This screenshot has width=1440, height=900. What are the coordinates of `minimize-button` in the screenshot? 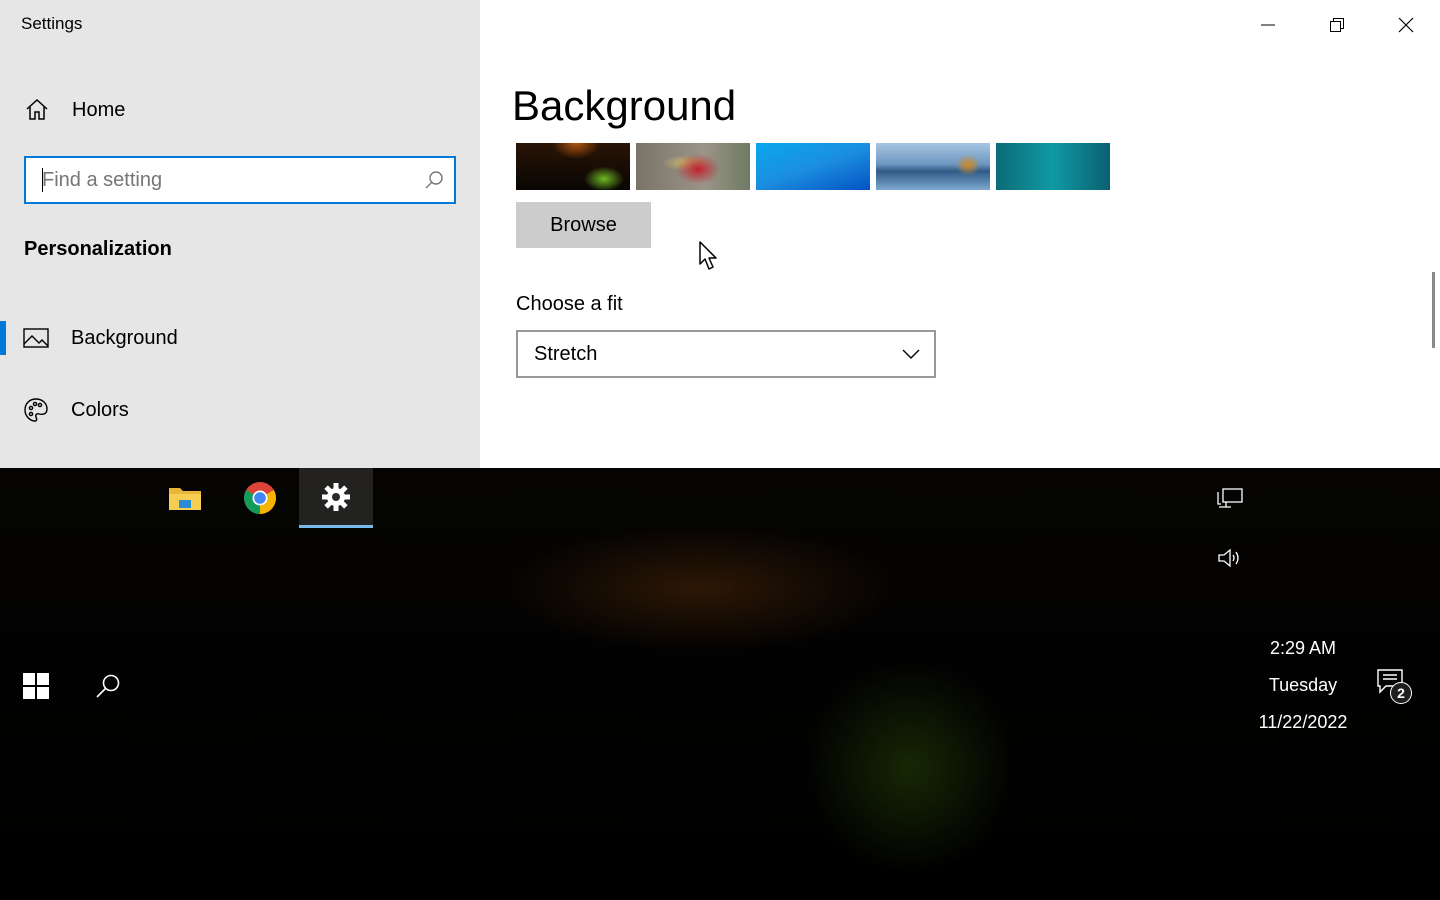 It's located at (1267, 25).